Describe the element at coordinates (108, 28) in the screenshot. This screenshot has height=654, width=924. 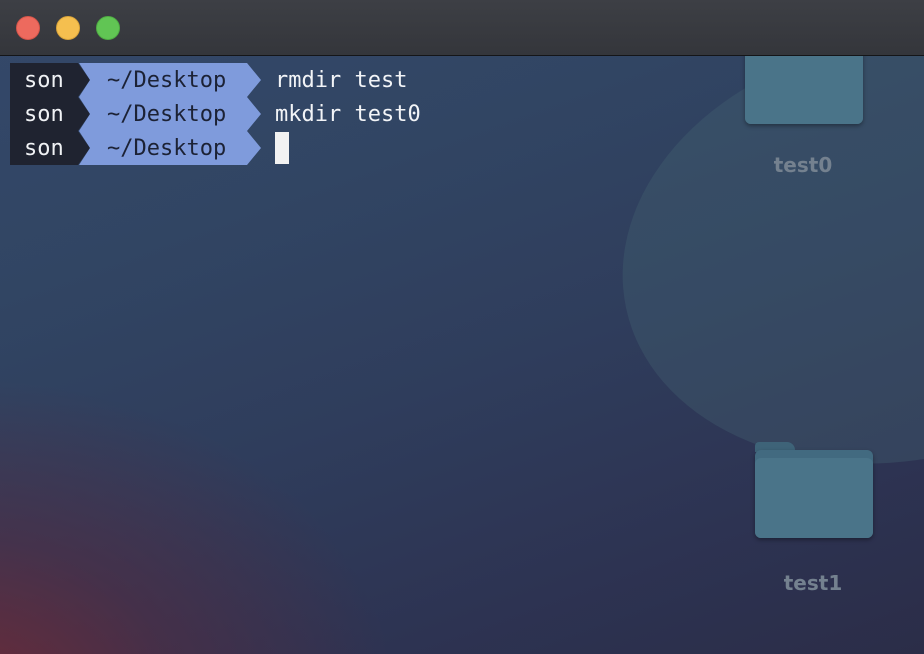
I see `zoom-button` at that location.